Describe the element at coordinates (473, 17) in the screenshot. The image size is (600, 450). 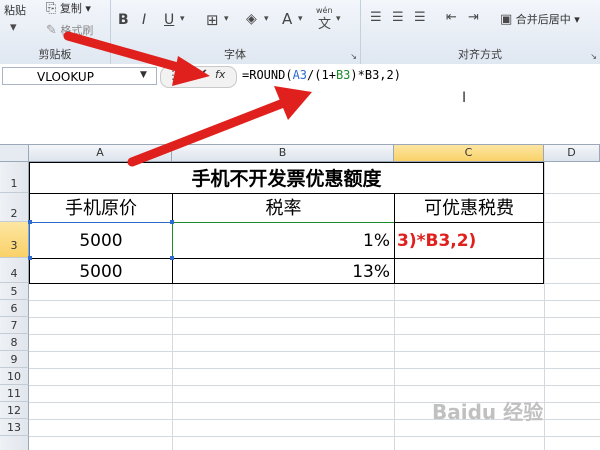
I see `increase-indent-icon: ⇥` at that location.